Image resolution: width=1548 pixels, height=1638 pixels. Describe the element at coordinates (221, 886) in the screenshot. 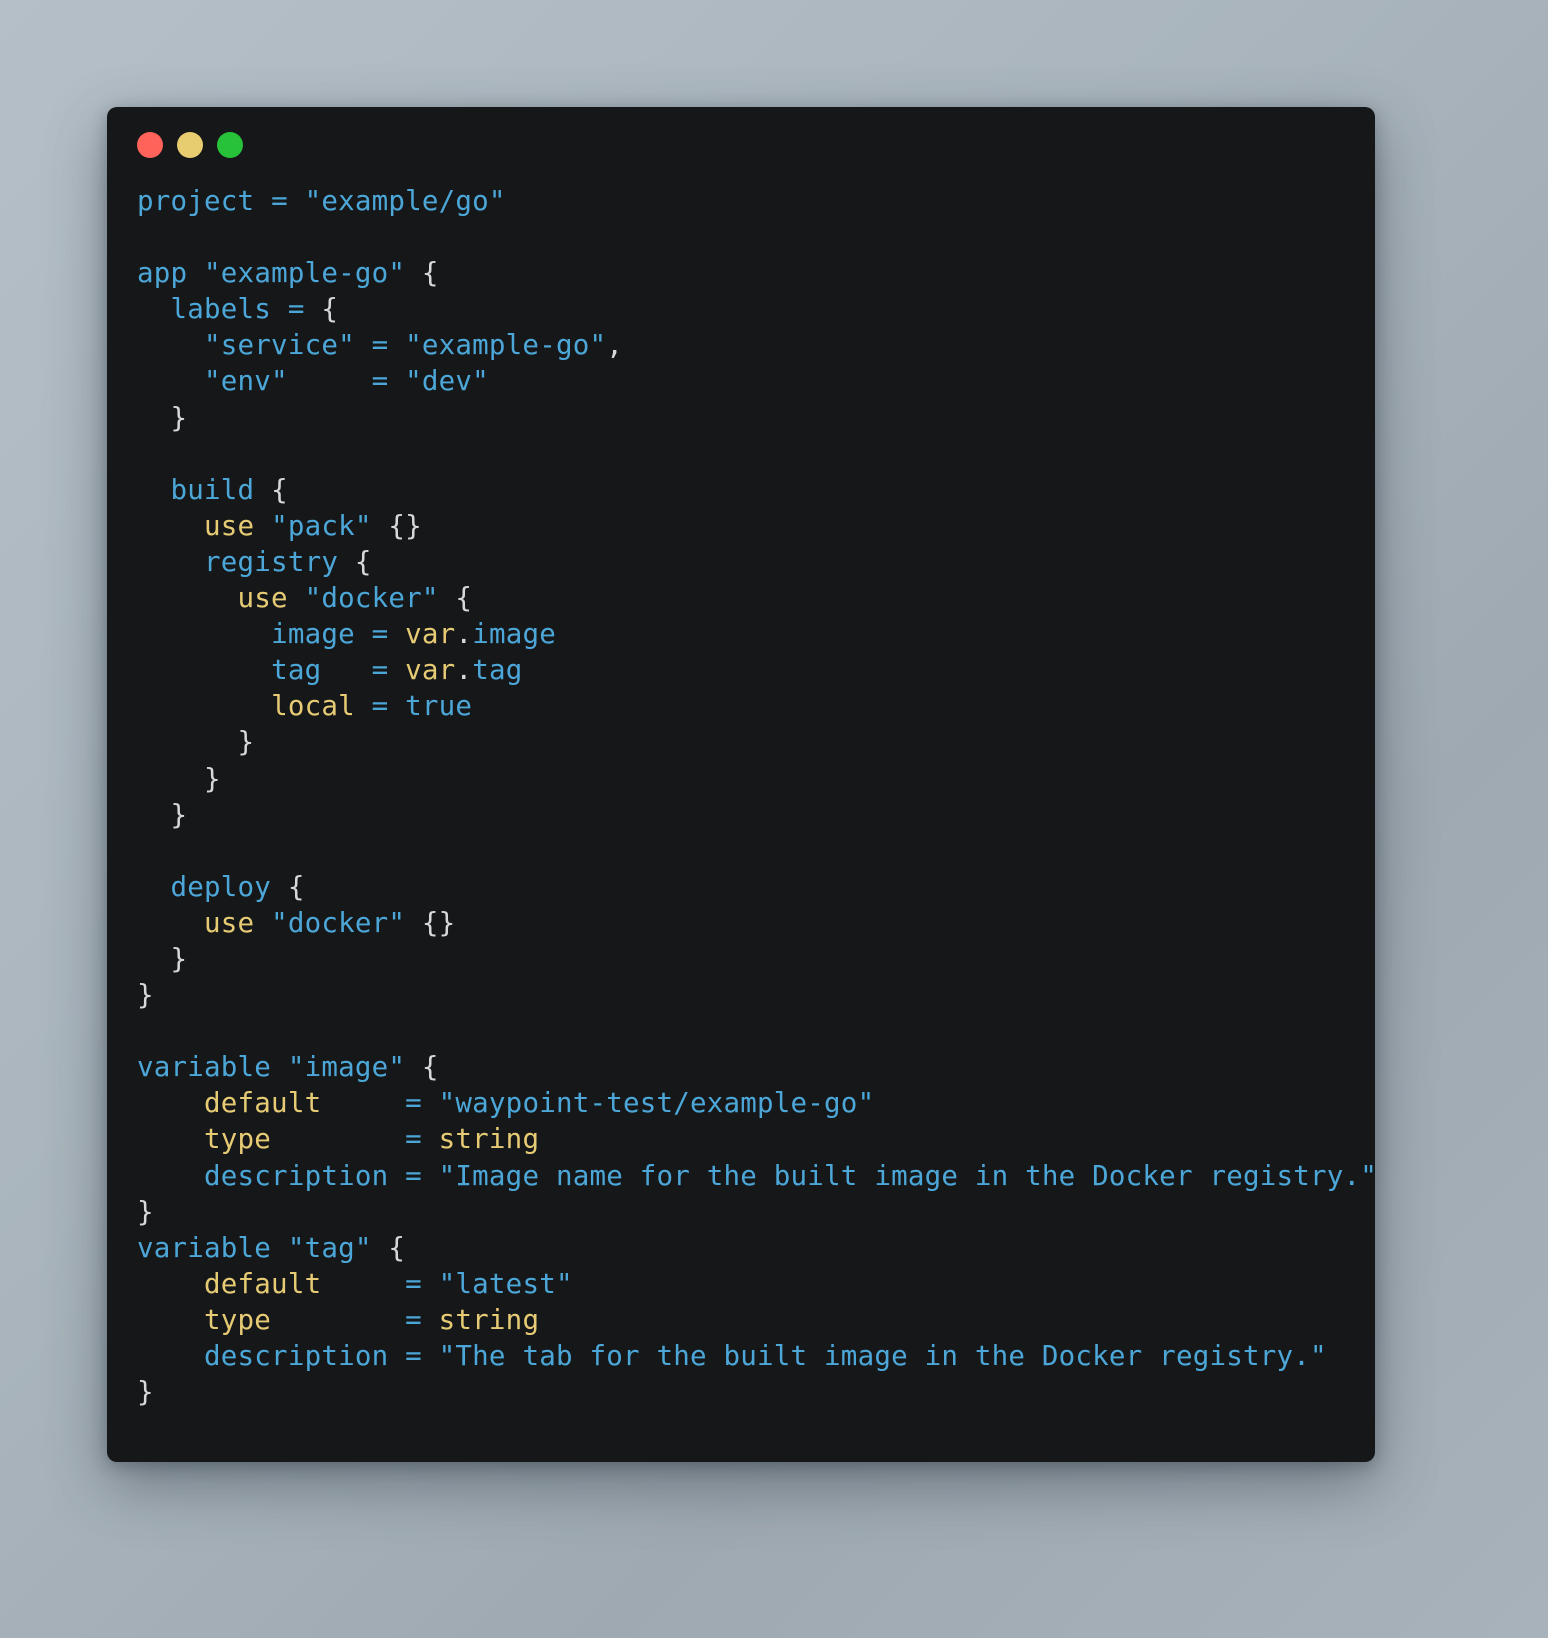

I see `code-token: deploy` at that location.